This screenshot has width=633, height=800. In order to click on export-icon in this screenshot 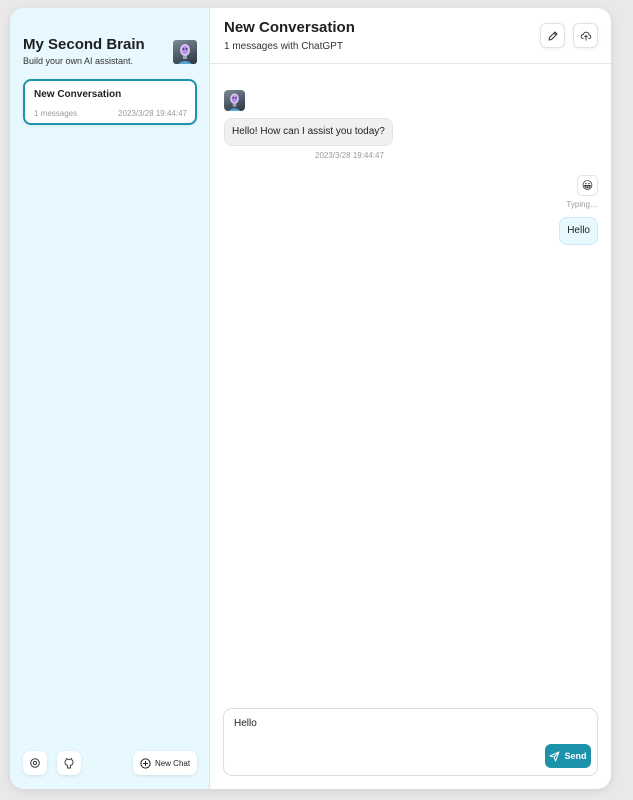, I will do `click(586, 36)`.